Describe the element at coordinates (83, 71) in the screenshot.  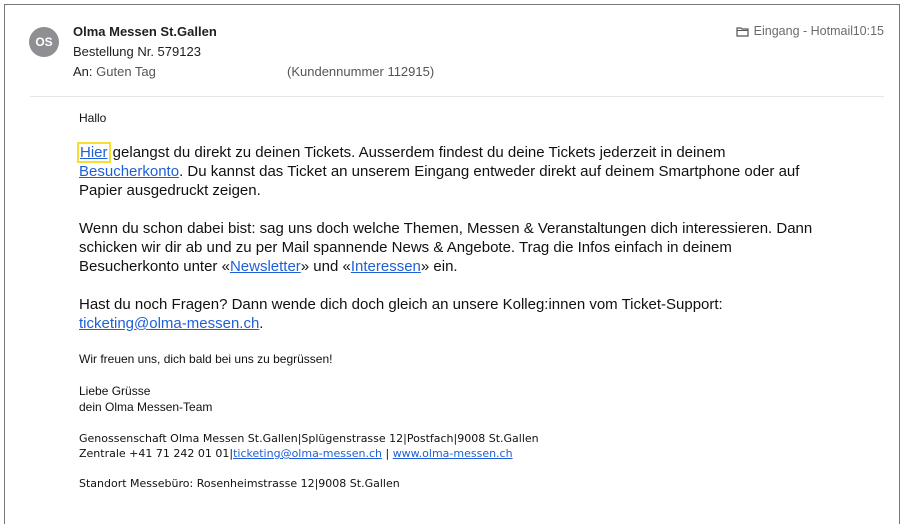
I see `to-label: An:` at that location.